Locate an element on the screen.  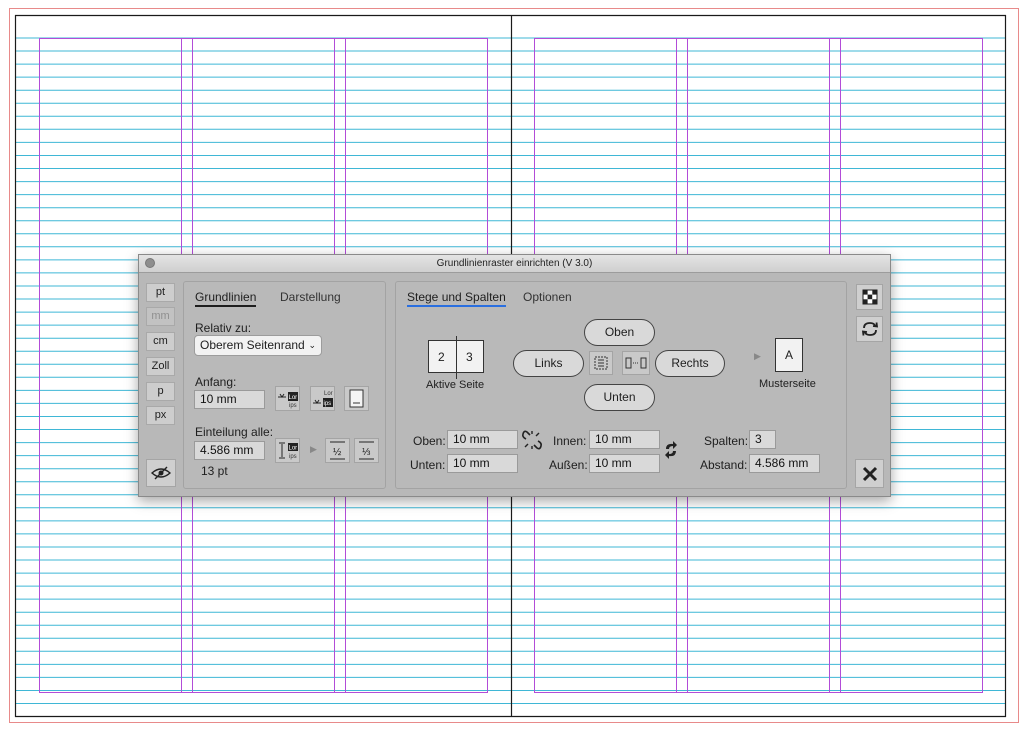
svg-text: ⅓ is located at coordinates (366, 452).